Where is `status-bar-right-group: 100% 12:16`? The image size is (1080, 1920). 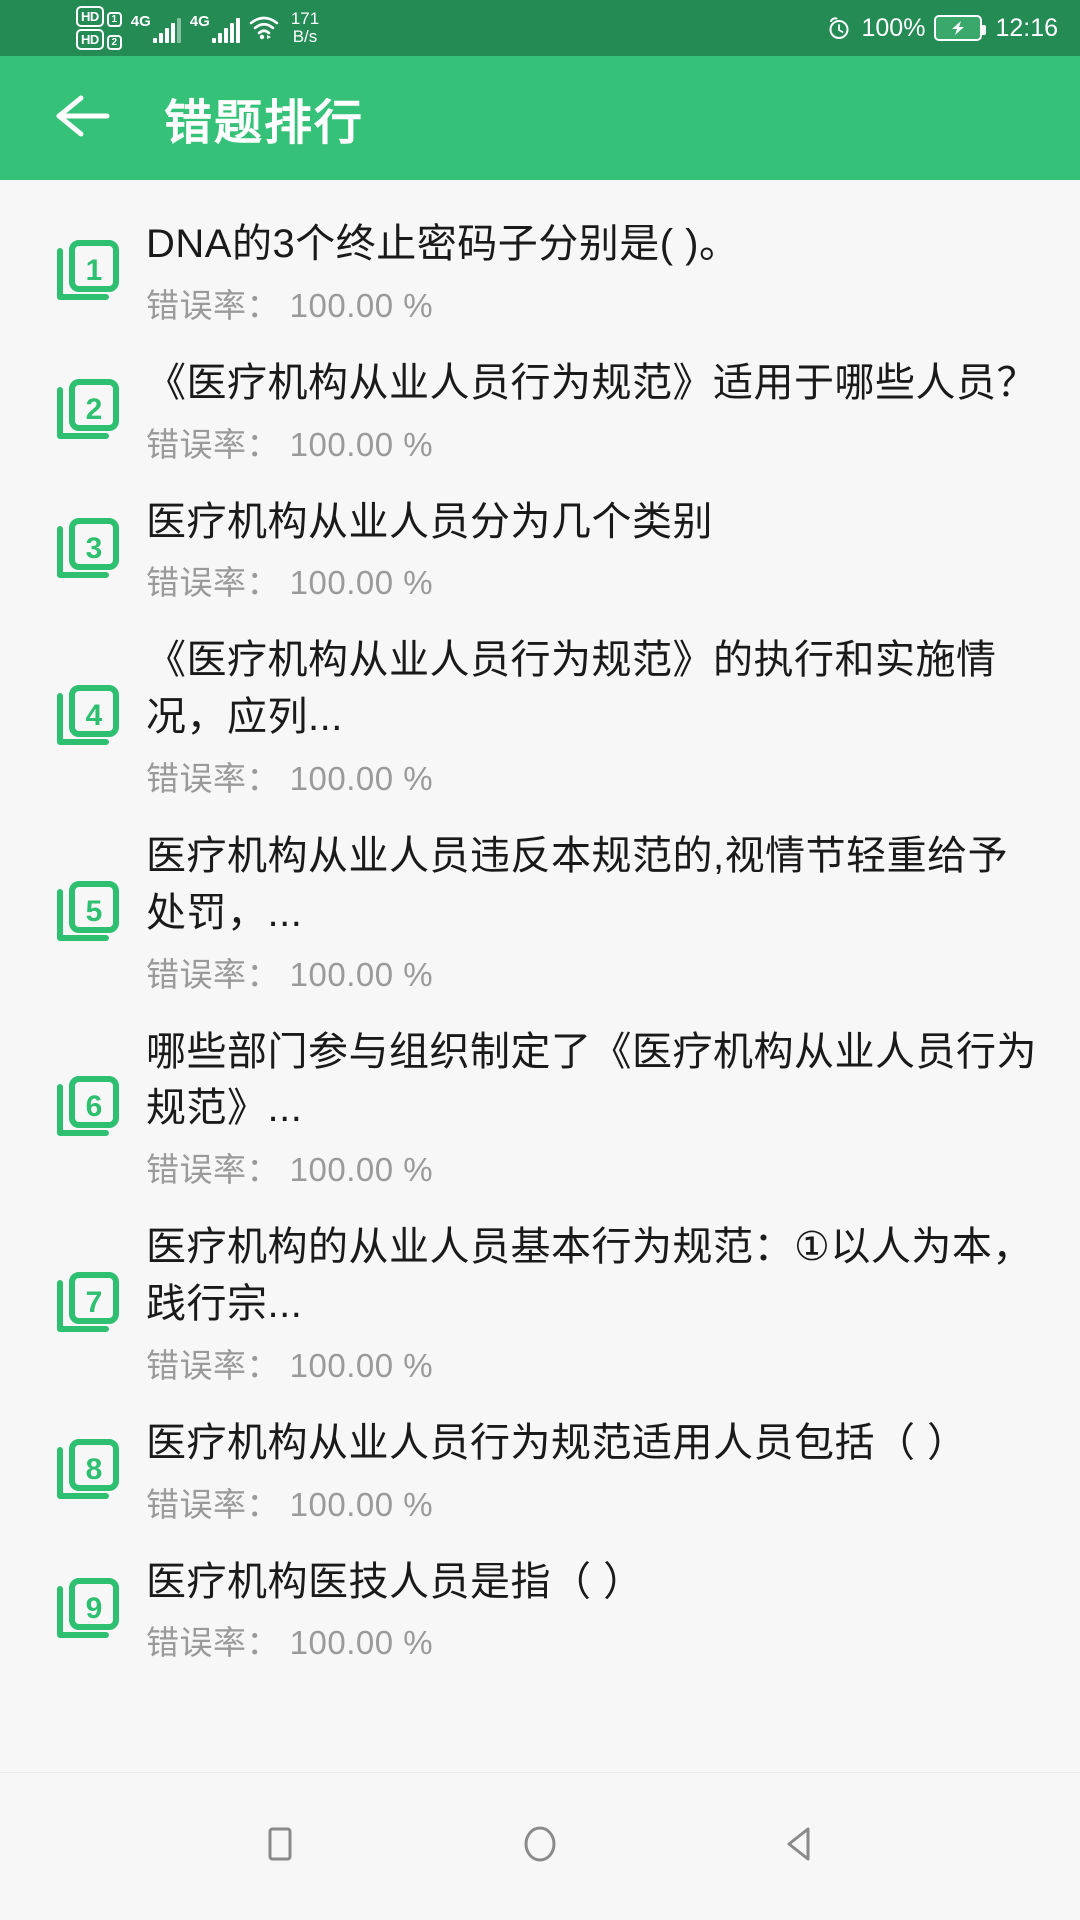 status-bar-right-group: 100% 12:16 is located at coordinates (942, 28).